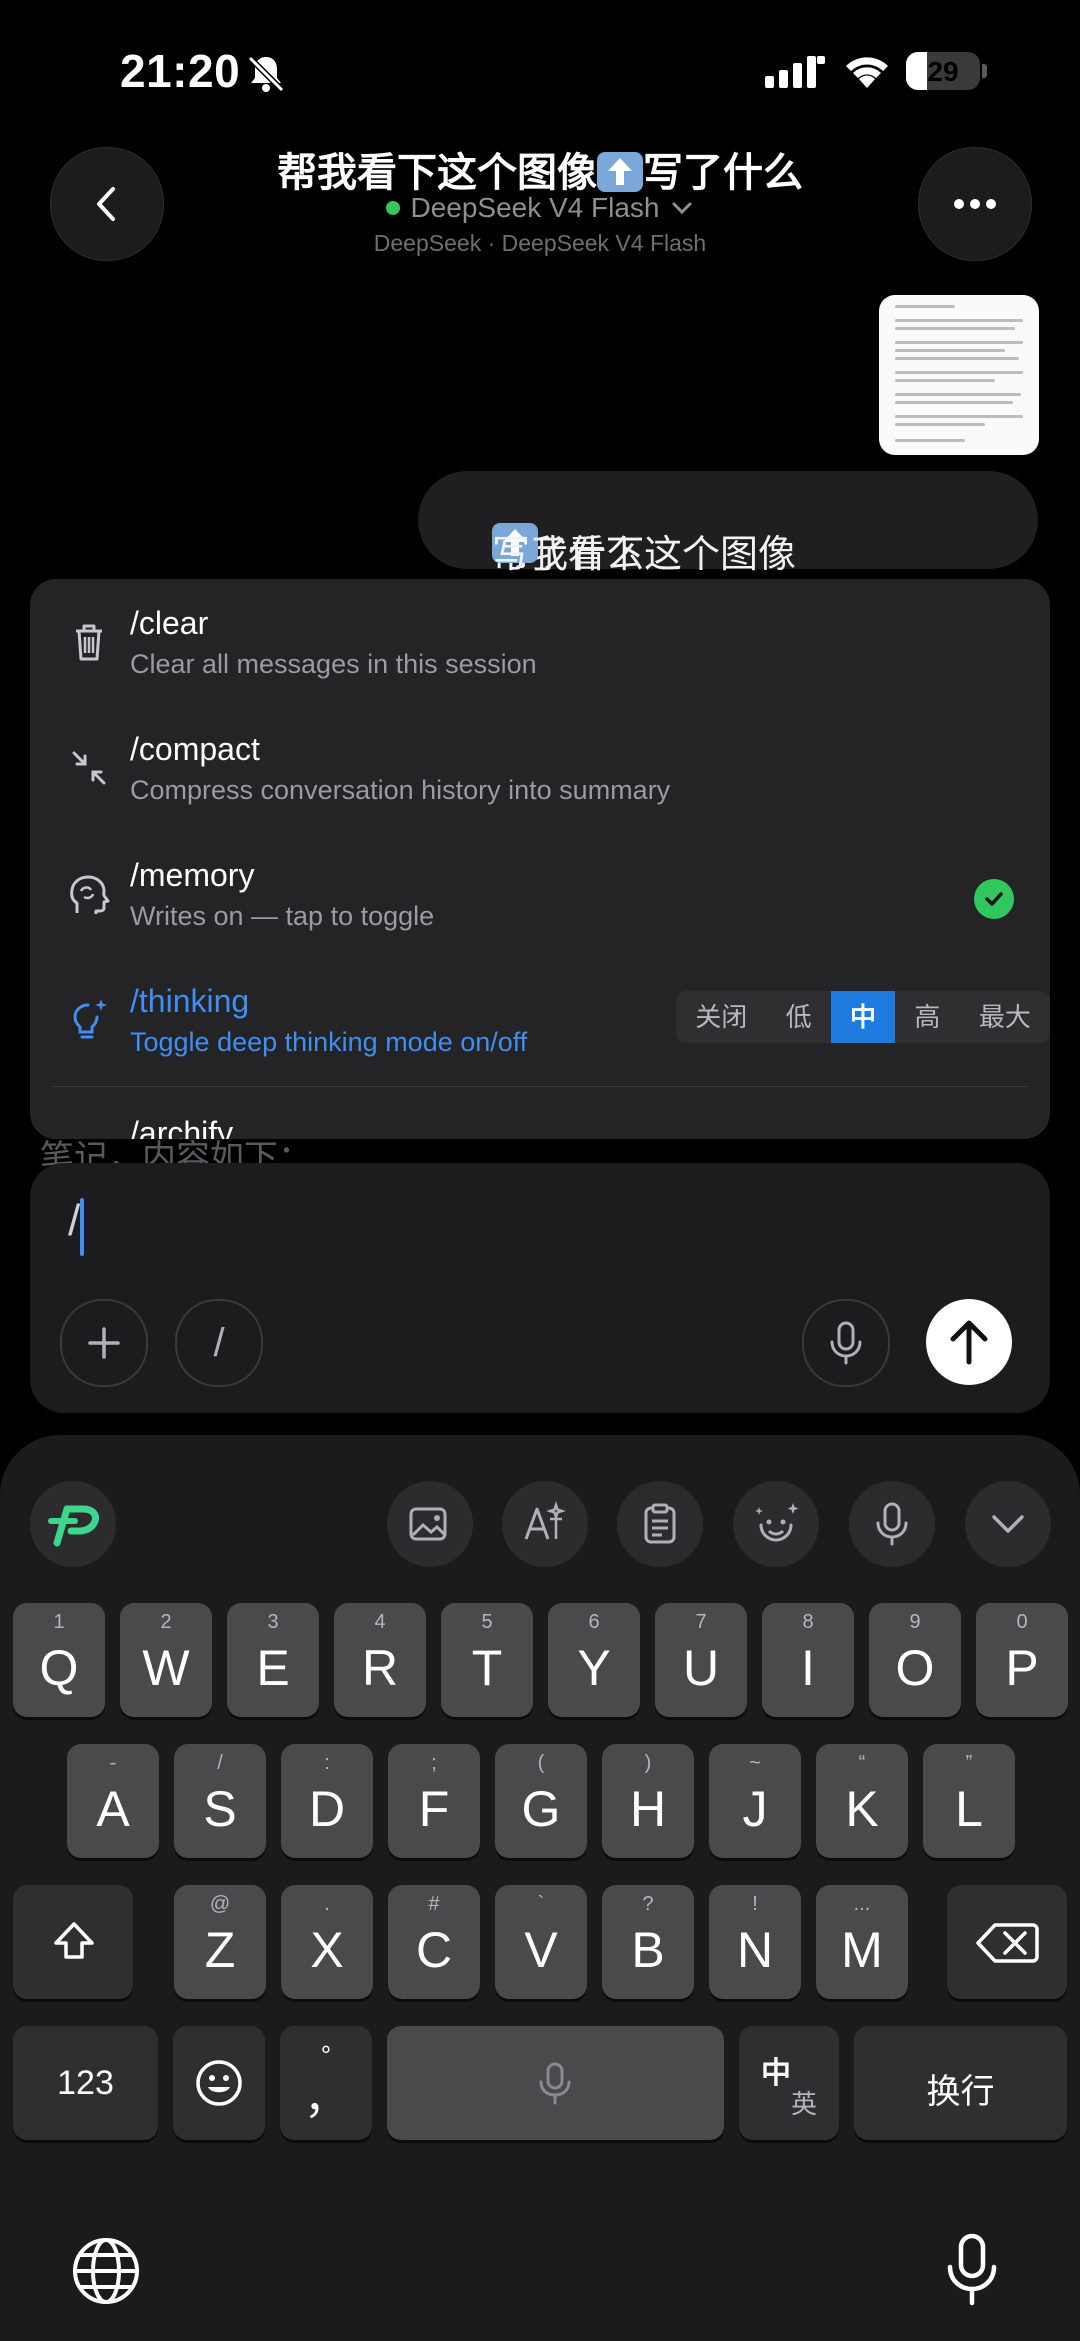  I want to click on keyboard-logo-button, so click(73, 1524).